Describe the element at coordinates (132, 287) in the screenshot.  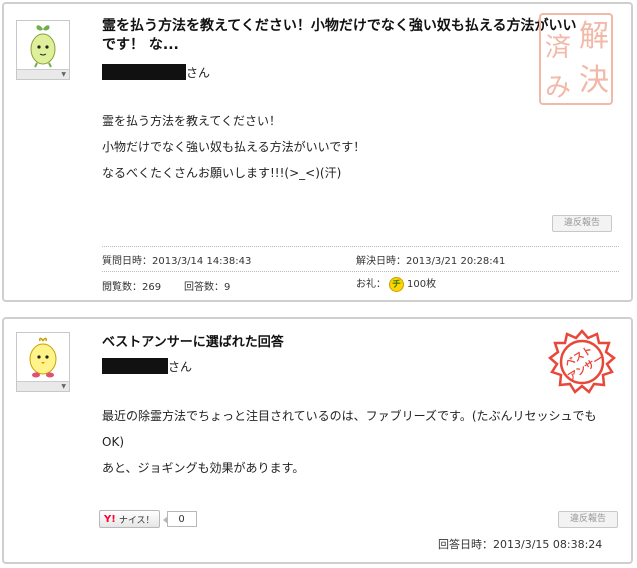
I see `view-count: 閲覧数：269` at that location.